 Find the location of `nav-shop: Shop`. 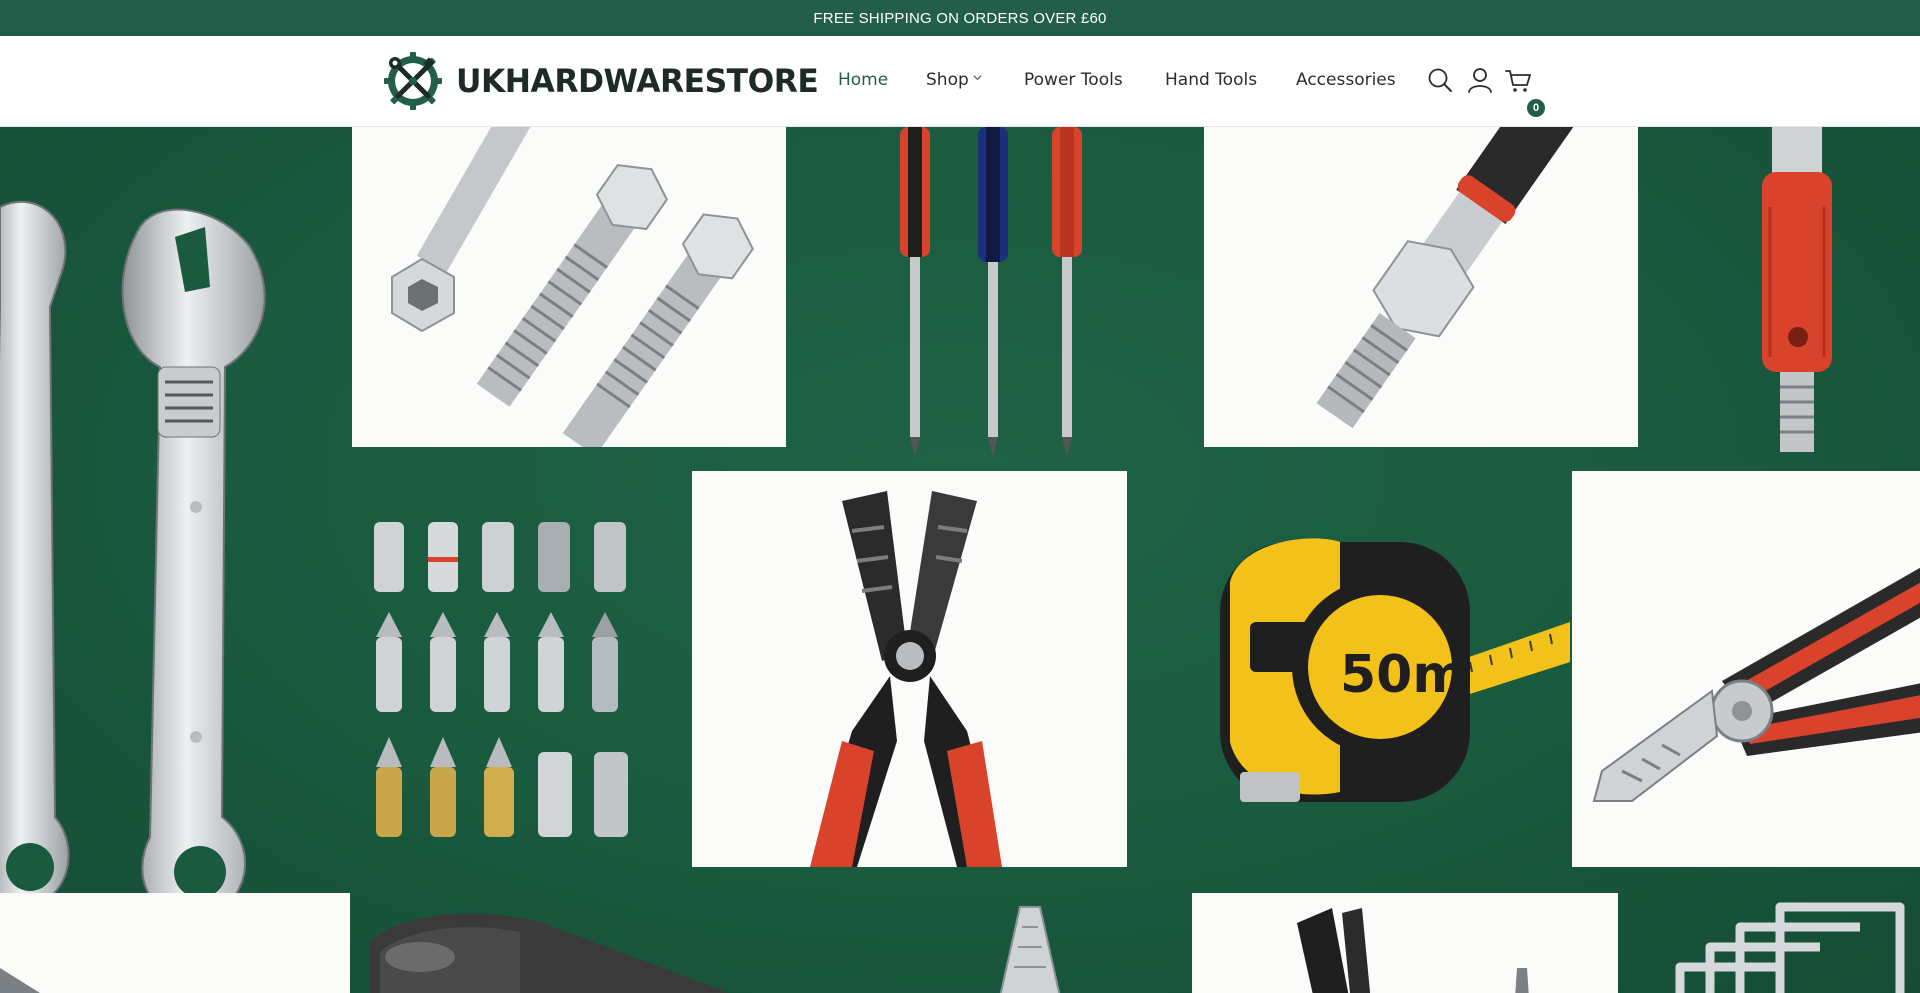

nav-shop: Shop is located at coordinates (954, 80).